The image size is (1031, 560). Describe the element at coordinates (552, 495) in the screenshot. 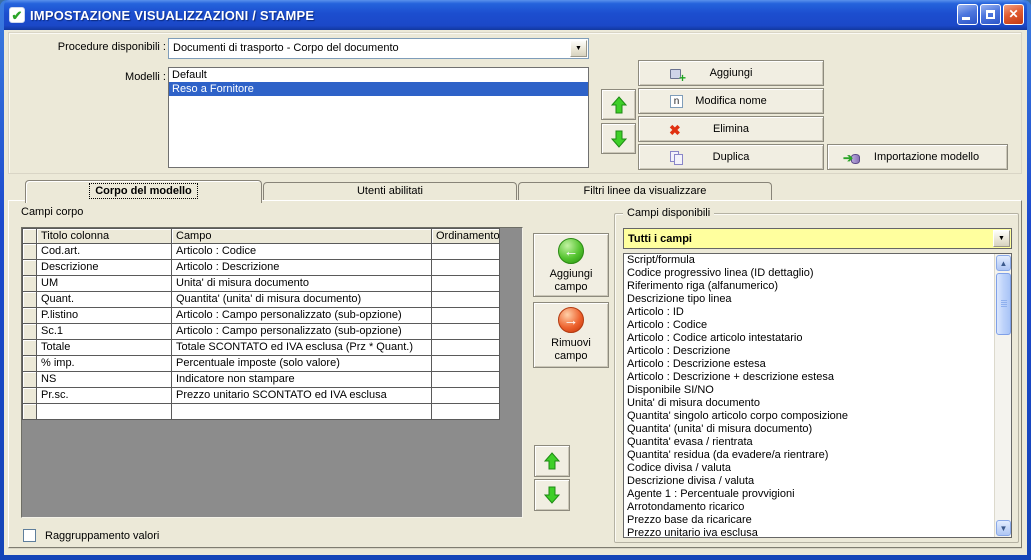

I see `field-move-down-button` at that location.